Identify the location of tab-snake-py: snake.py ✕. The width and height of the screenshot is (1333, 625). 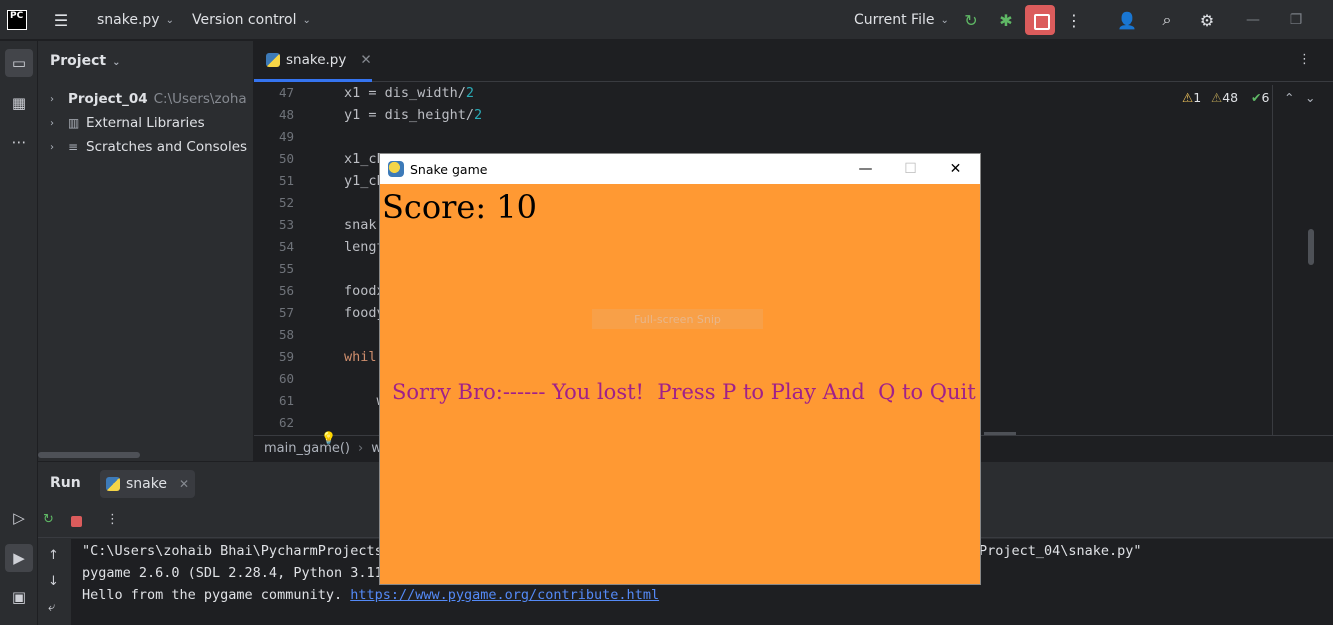
(313, 61).